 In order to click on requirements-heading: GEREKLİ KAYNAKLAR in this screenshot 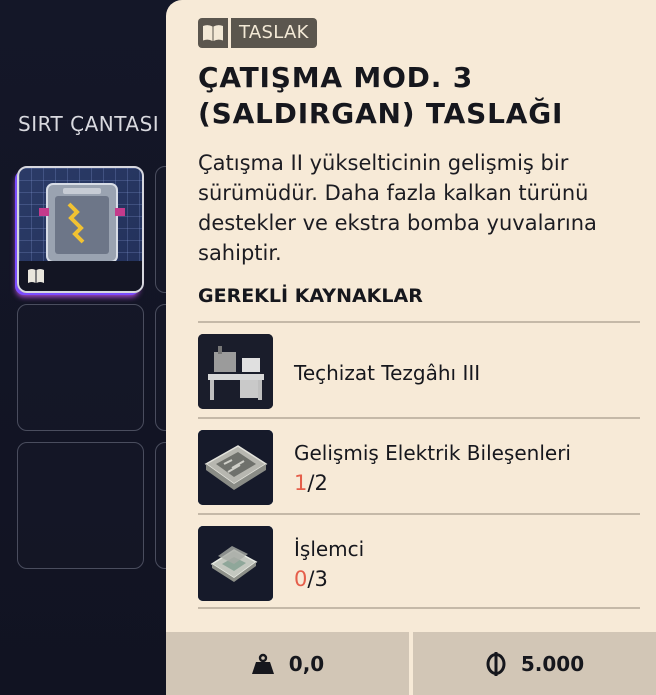, I will do `click(310, 296)`.